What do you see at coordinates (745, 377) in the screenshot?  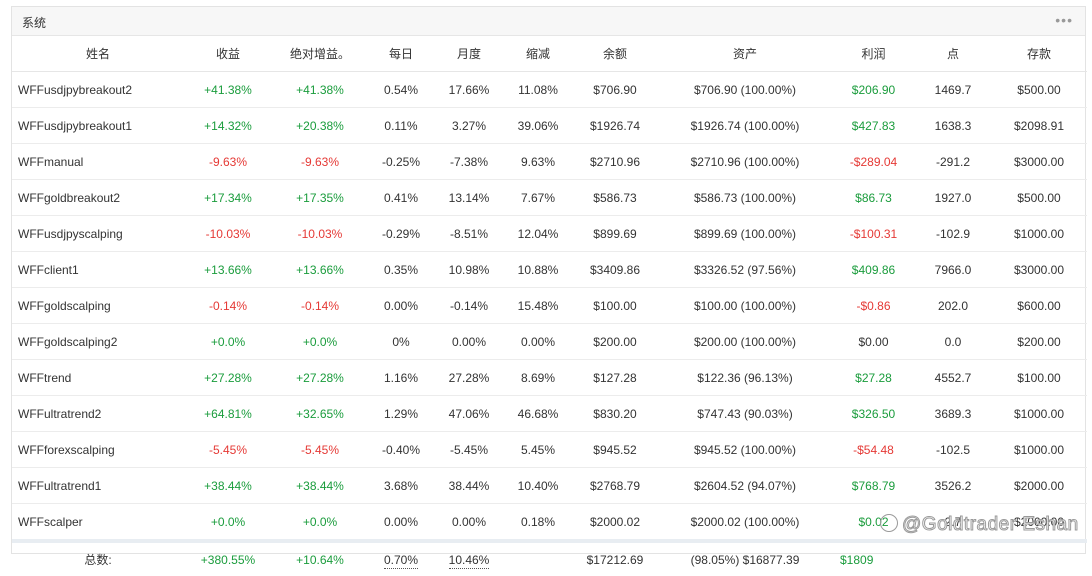 I see `cell-equity: $122.36 (96.13%)` at bounding box center [745, 377].